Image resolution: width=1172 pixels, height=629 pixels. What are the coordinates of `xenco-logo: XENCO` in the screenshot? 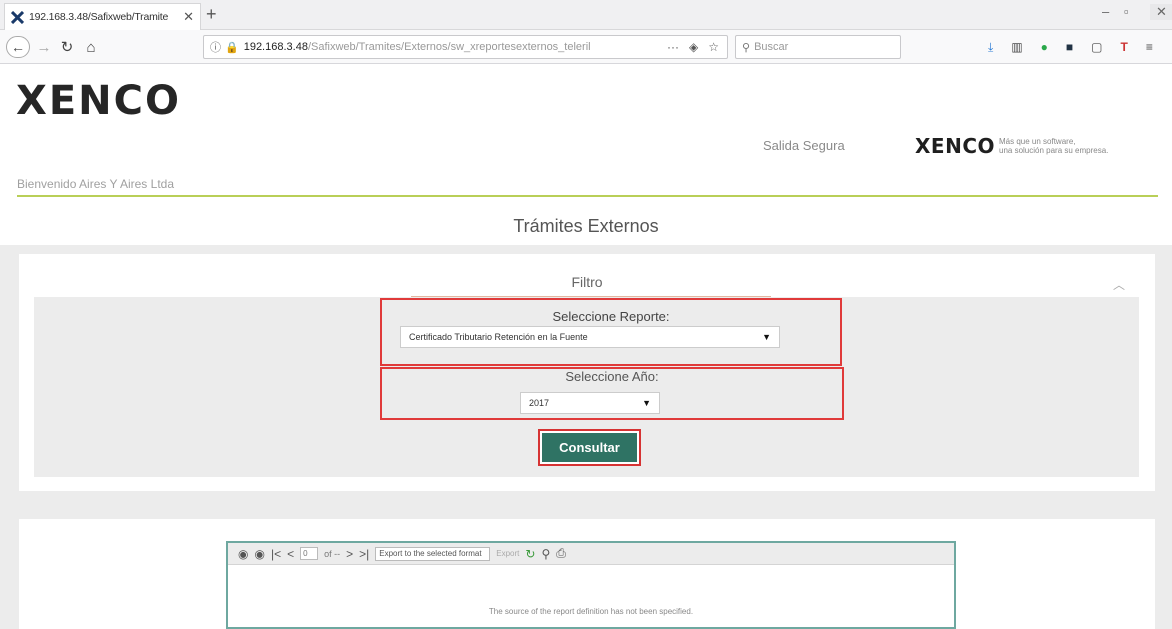 It's located at (98, 101).